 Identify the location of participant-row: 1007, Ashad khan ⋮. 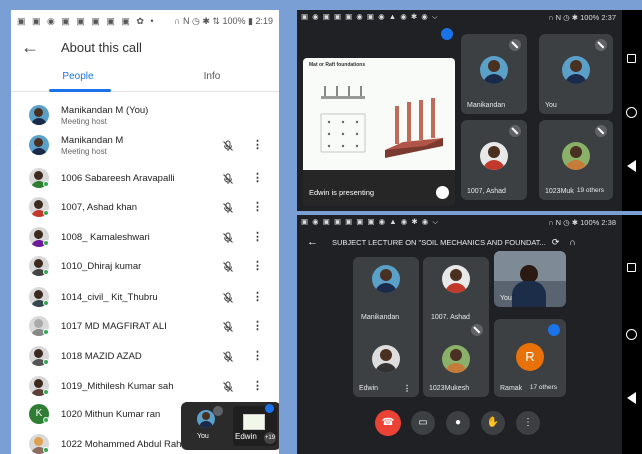
(145, 207).